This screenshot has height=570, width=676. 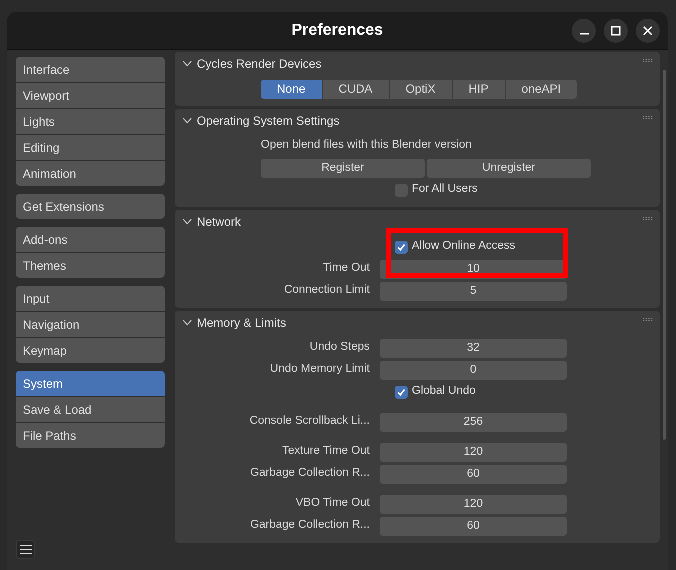 I want to click on sidebar-item: Editing, so click(x=90, y=147).